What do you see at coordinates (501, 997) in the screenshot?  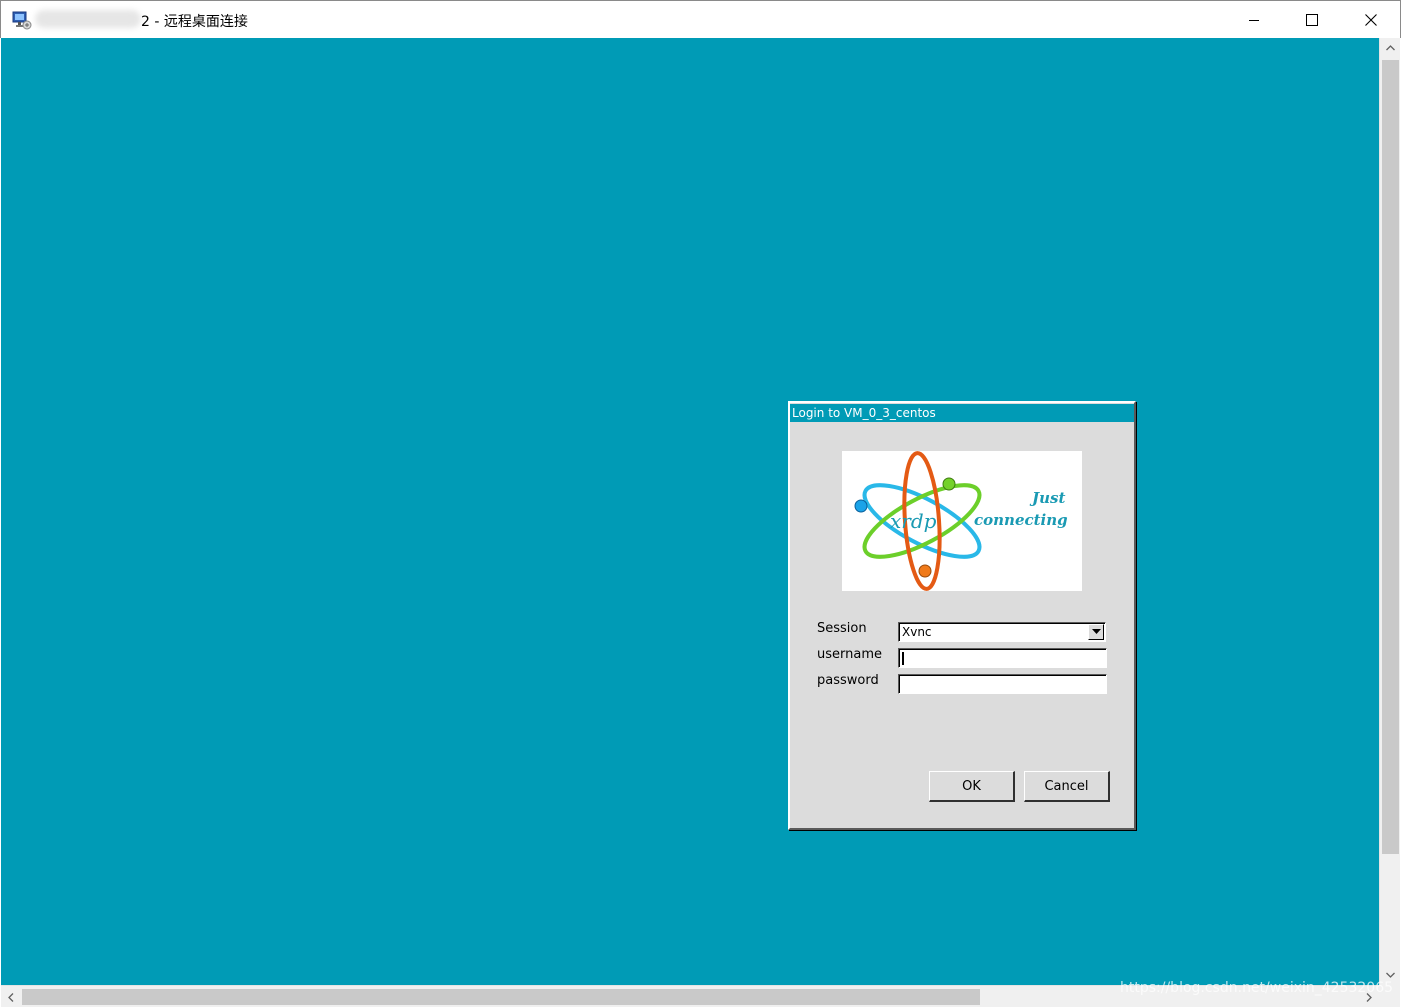 I see `horizontal-scroll-thumb` at bounding box center [501, 997].